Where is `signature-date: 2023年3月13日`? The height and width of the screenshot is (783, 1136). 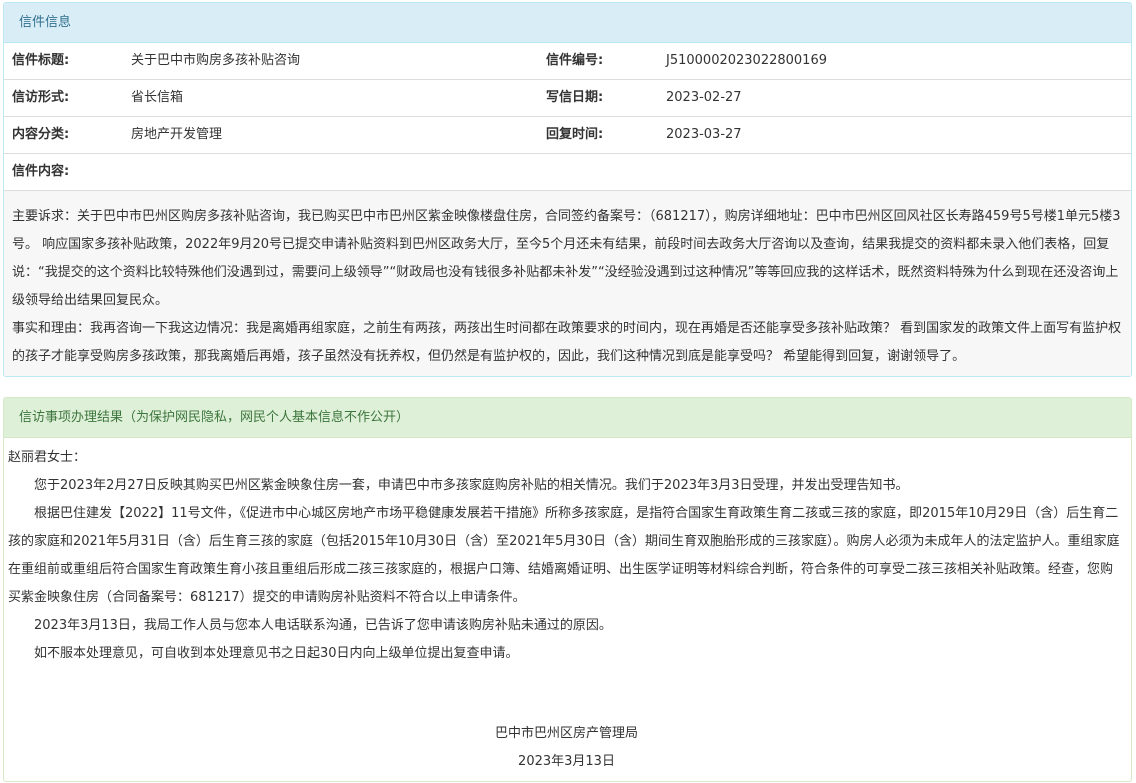 signature-date: 2023年3月13日 is located at coordinates (566, 761).